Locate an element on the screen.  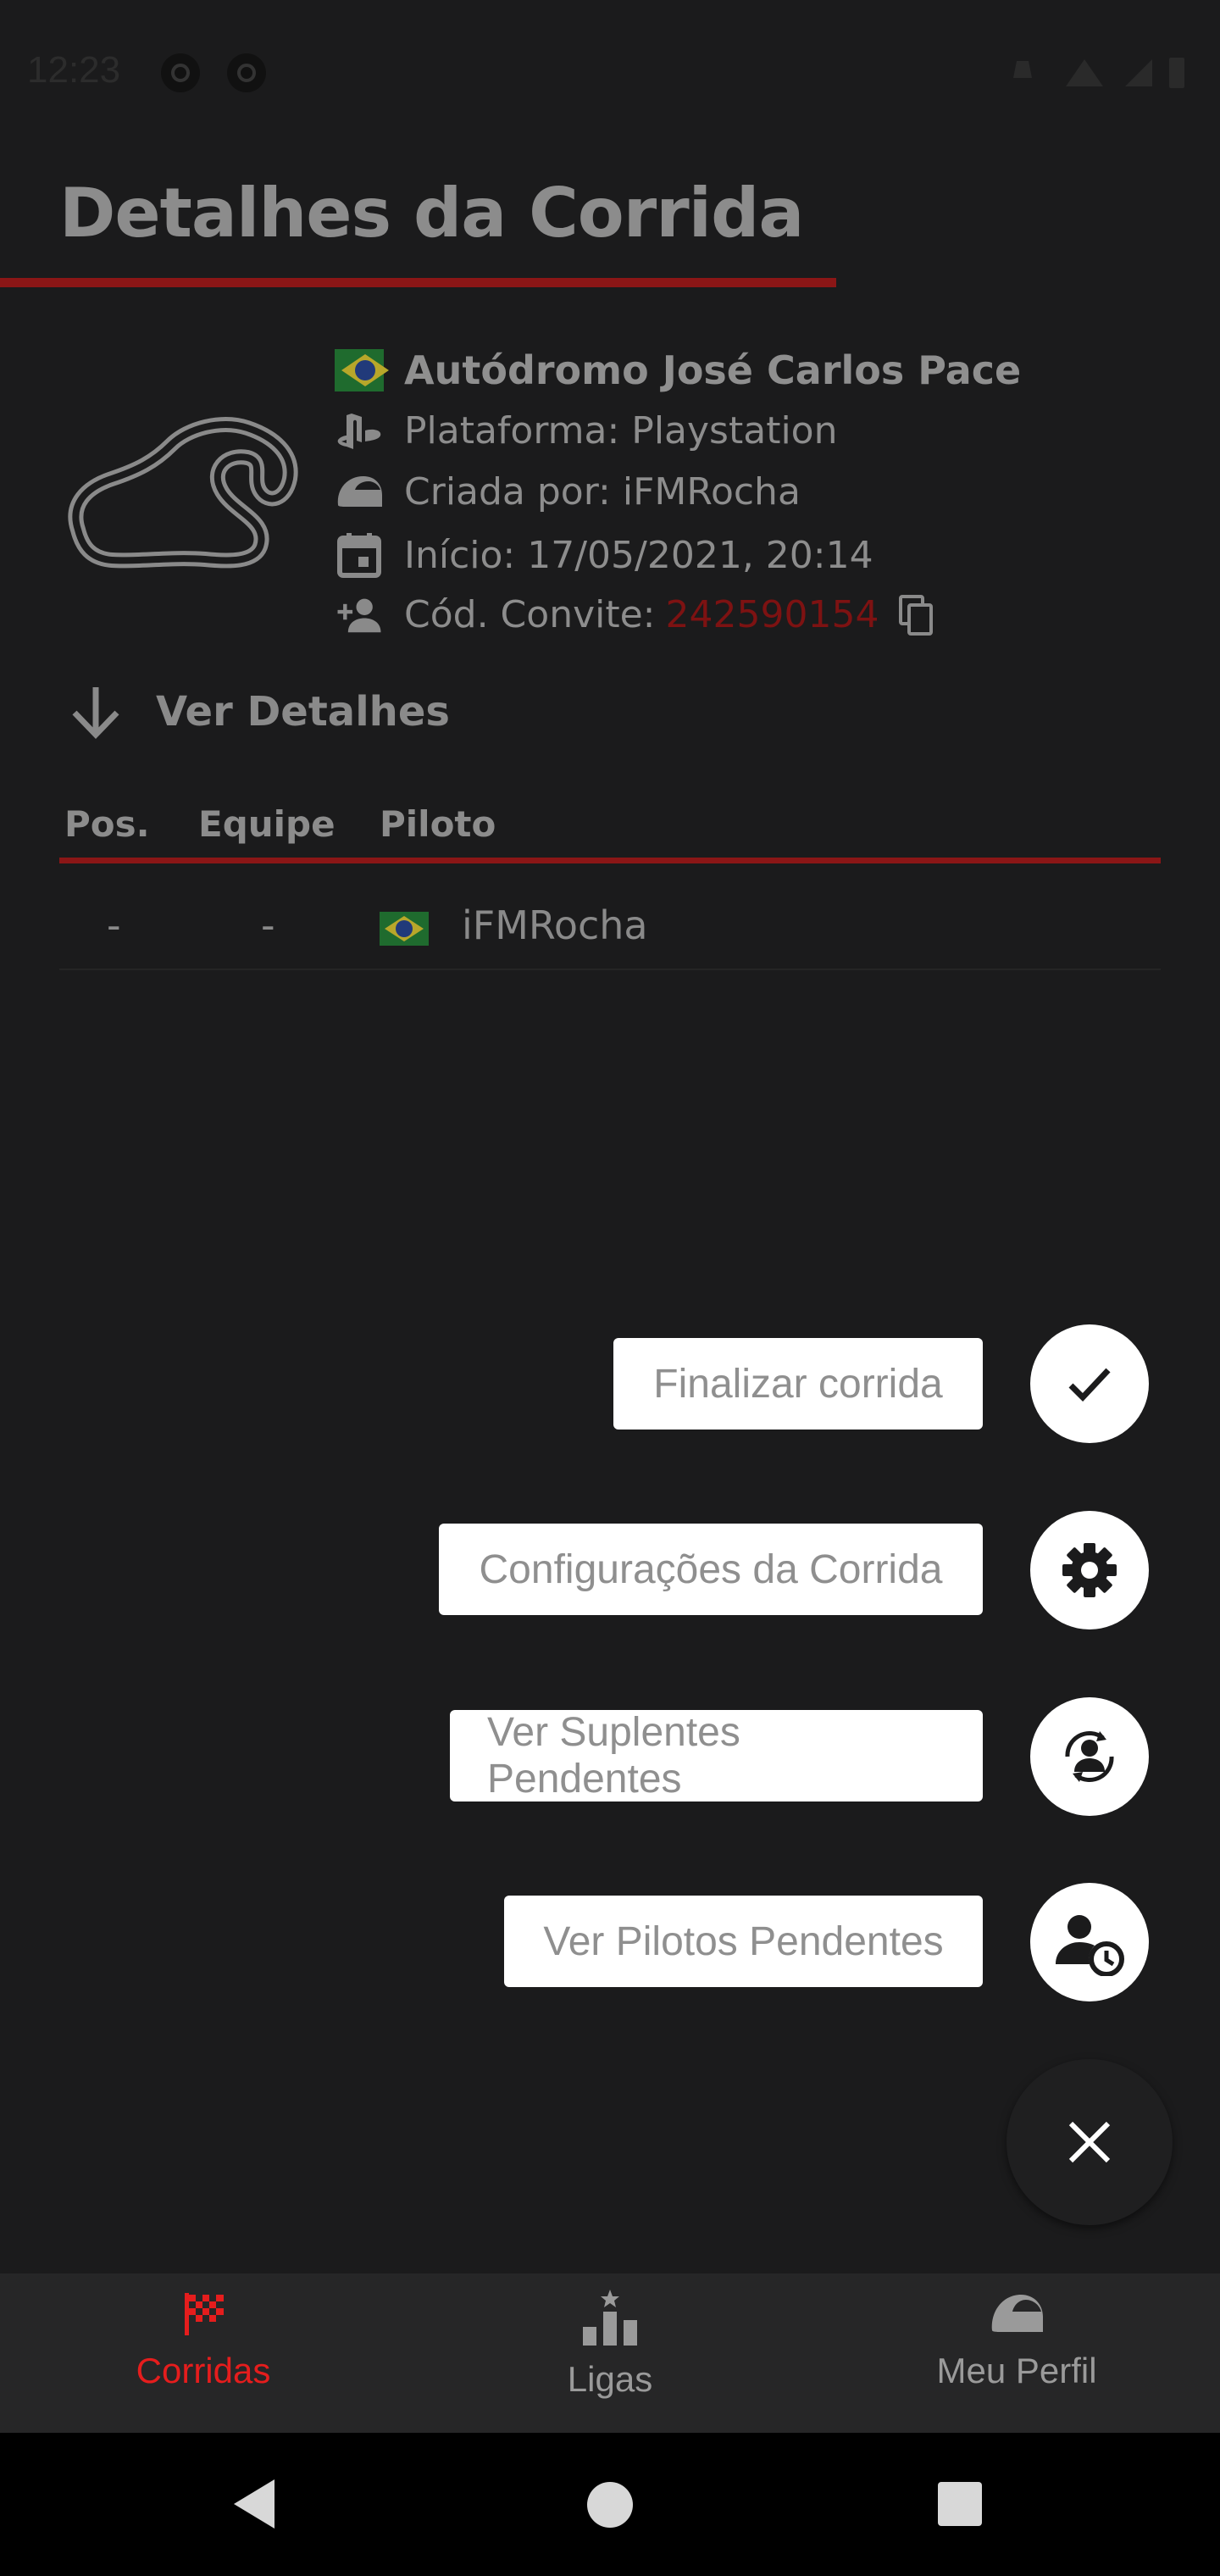
nav-label-corridas: Corridas is located at coordinates (203, 2370).